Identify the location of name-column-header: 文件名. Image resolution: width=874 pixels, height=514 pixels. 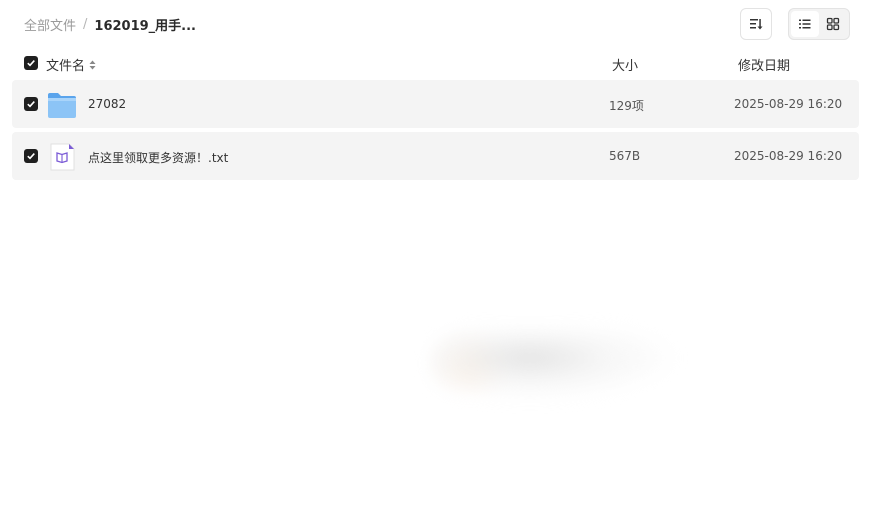
(71, 64).